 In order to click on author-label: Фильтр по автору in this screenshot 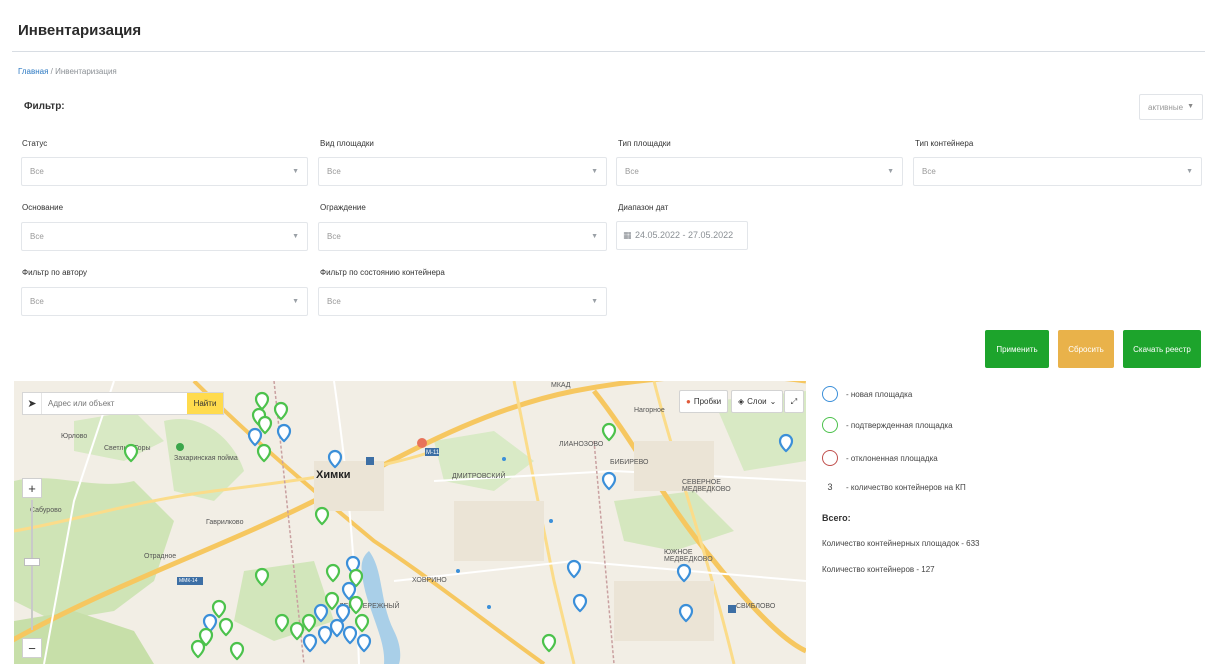, I will do `click(55, 272)`.